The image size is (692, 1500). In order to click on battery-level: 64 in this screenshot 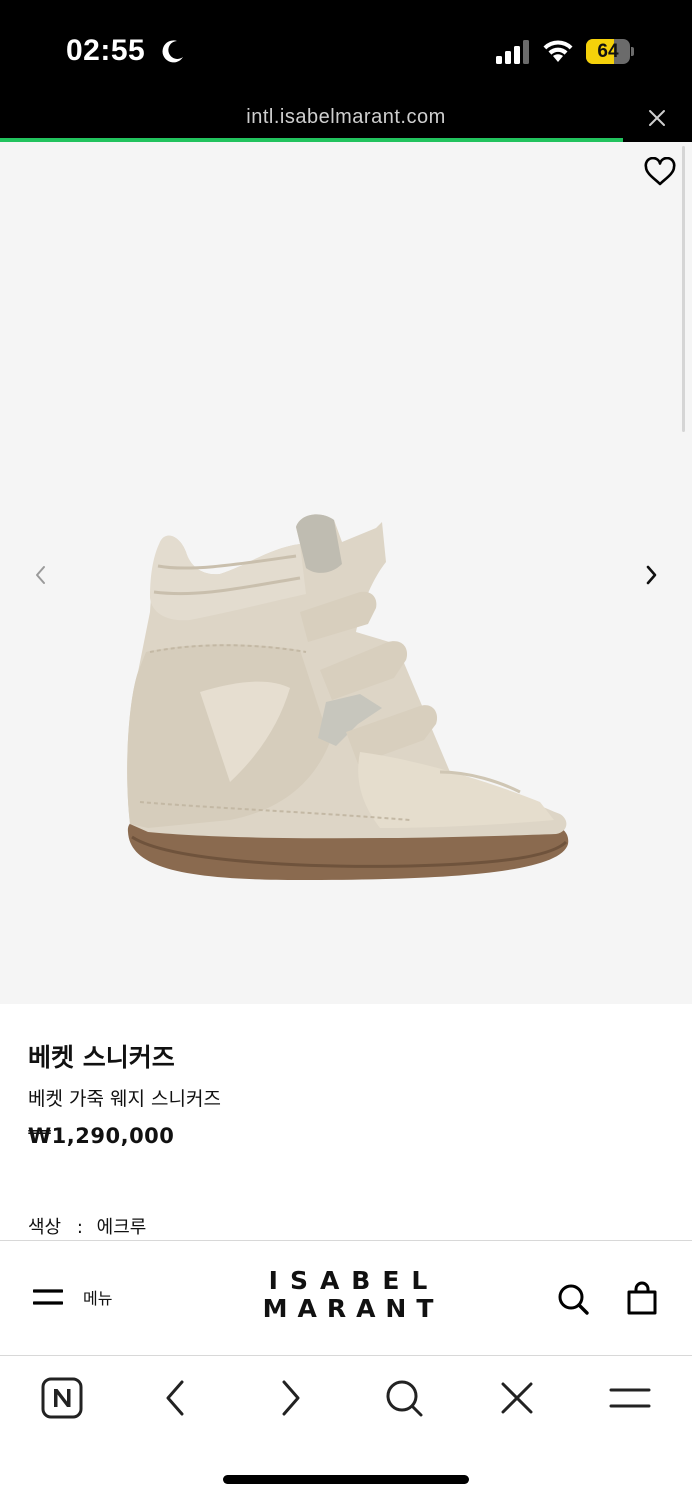, I will do `click(608, 51)`.